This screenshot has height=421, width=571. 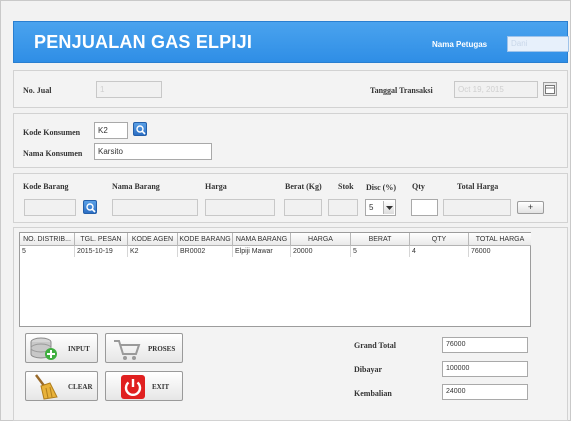 I want to click on page-title: PENJUALAN GAS ELPIJI, so click(x=143, y=42).